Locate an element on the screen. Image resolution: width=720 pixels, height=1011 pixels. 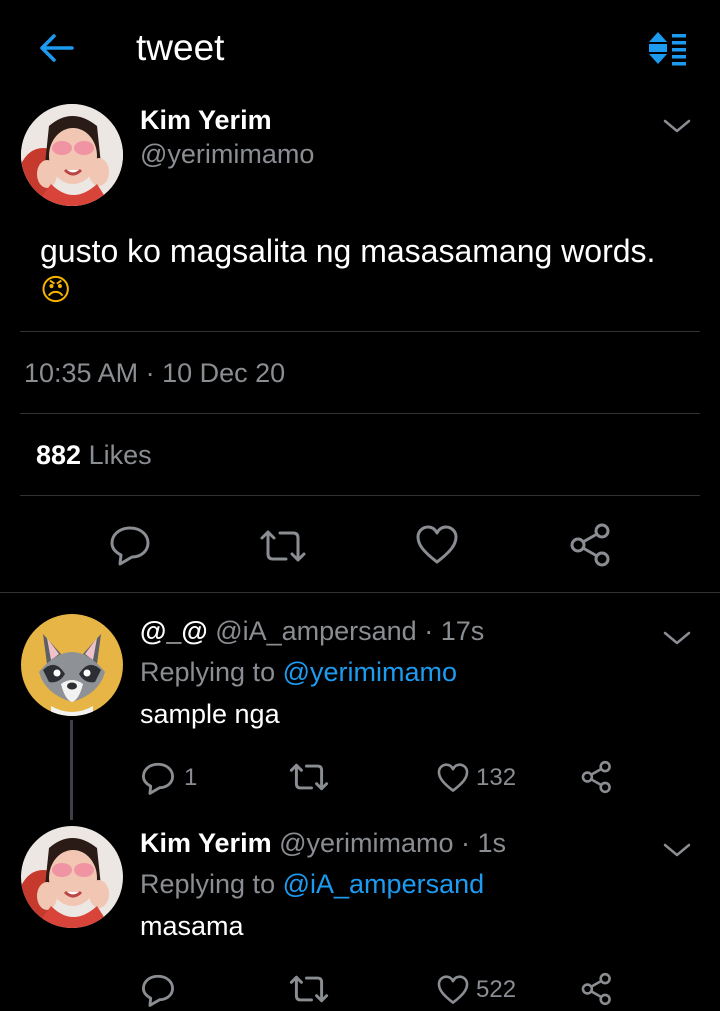
tweet-timestamp: 10:35 AM · 10 Dec 20 is located at coordinates (155, 373).